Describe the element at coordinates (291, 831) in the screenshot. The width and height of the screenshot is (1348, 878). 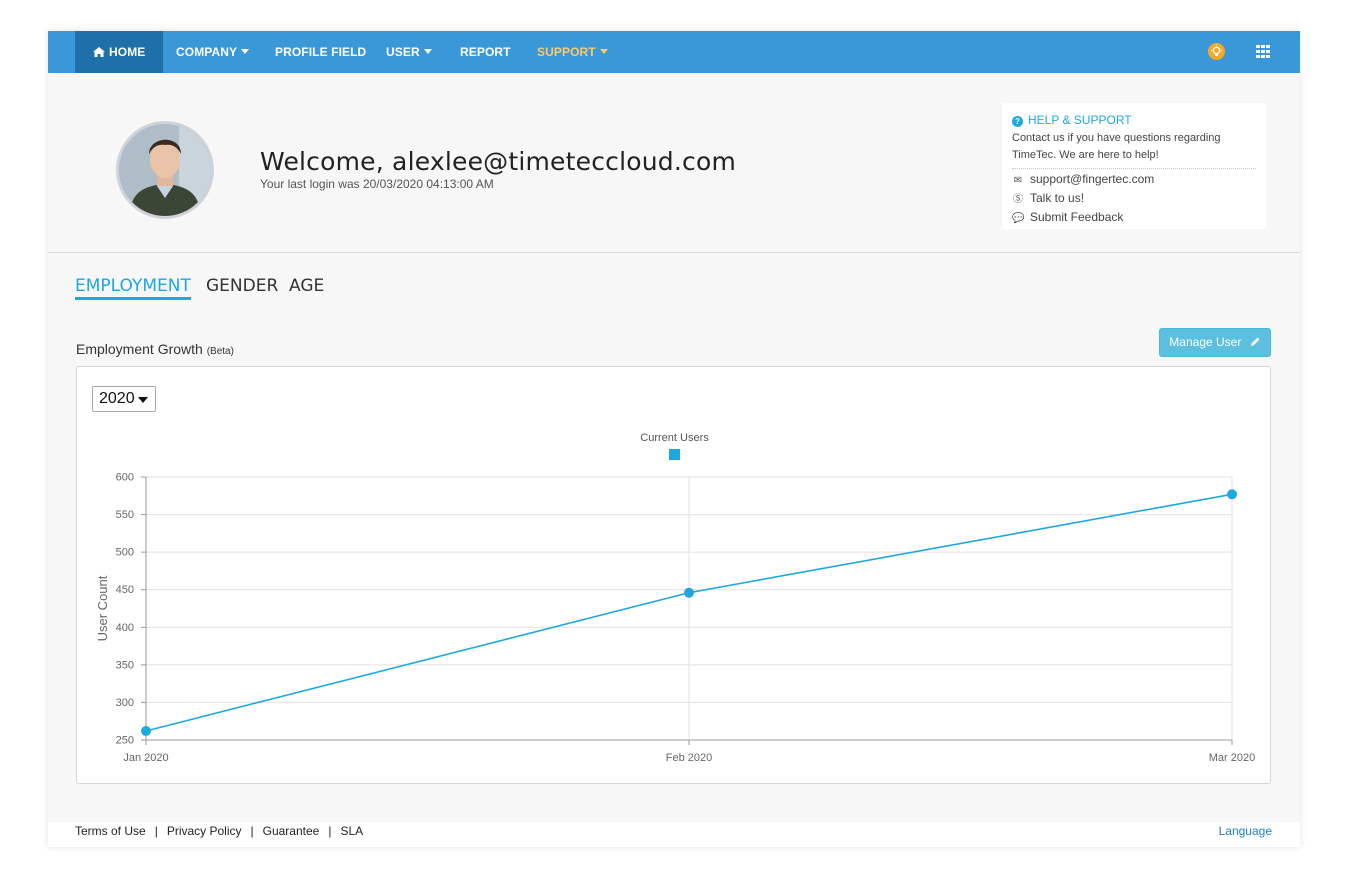
I see `guarantee-link: Guarantee` at that location.